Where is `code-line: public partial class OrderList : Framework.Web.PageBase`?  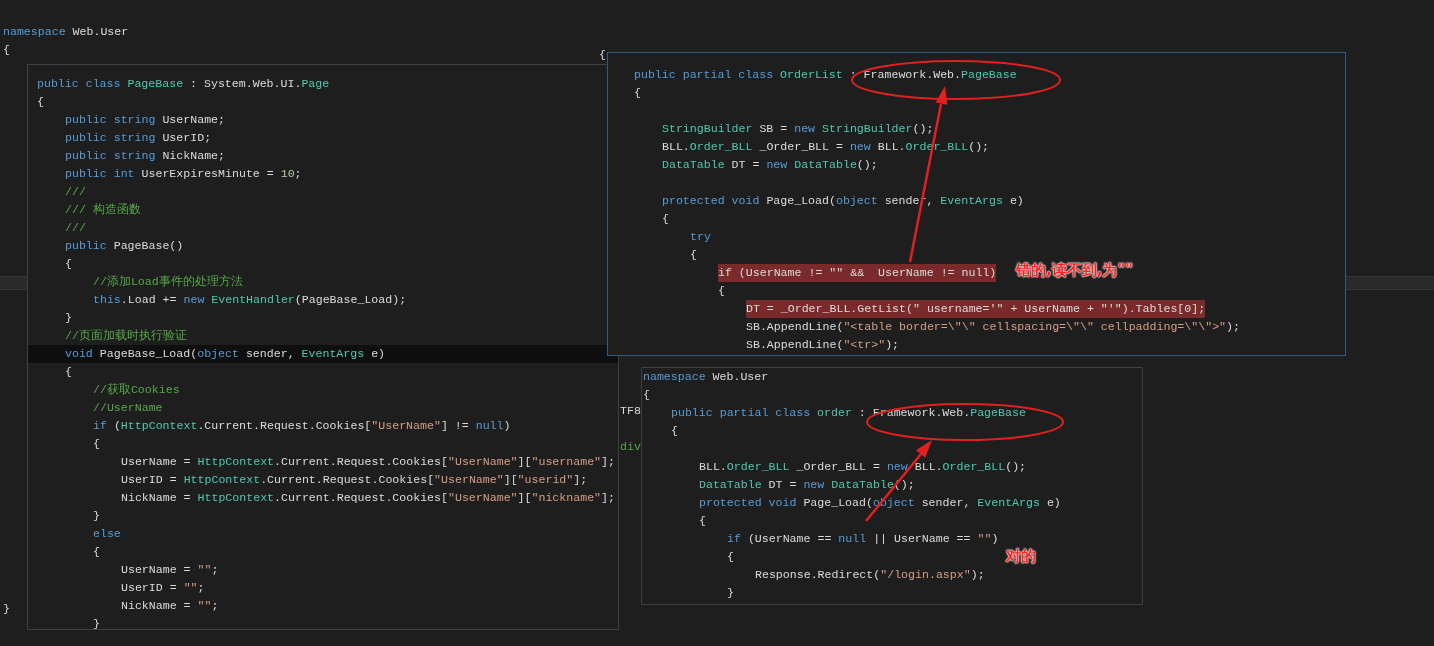
code-line: public partial class OrderList : Framework.Web.PageBase is located at coordinates (825, 75).